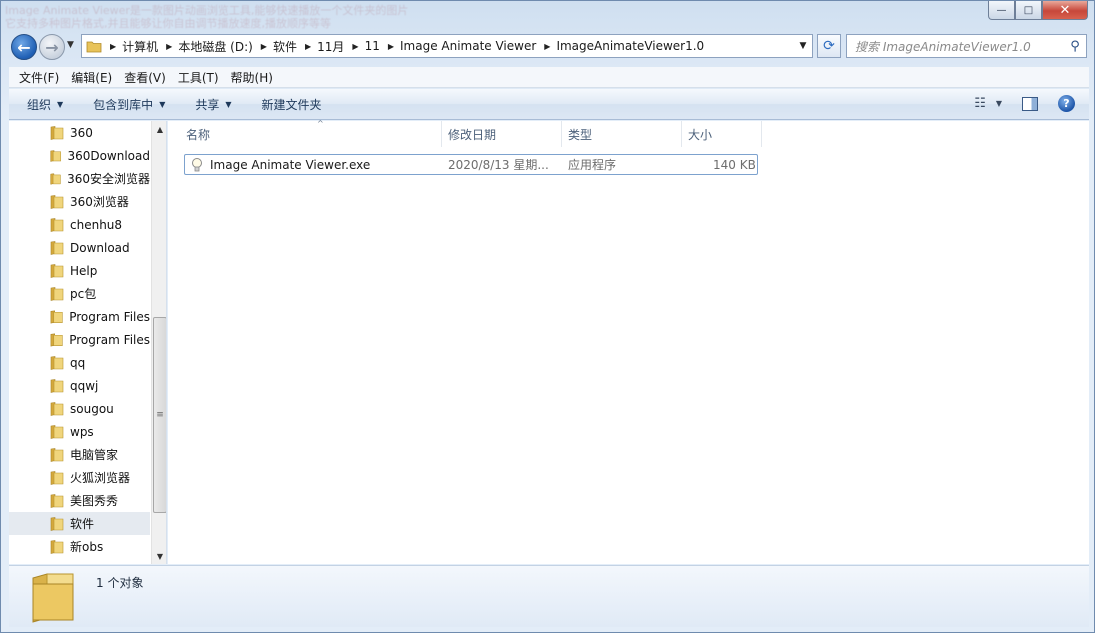 This screenshot has height=633, width=1095. I want to click on tree-item: sougou, so click(79, 408).